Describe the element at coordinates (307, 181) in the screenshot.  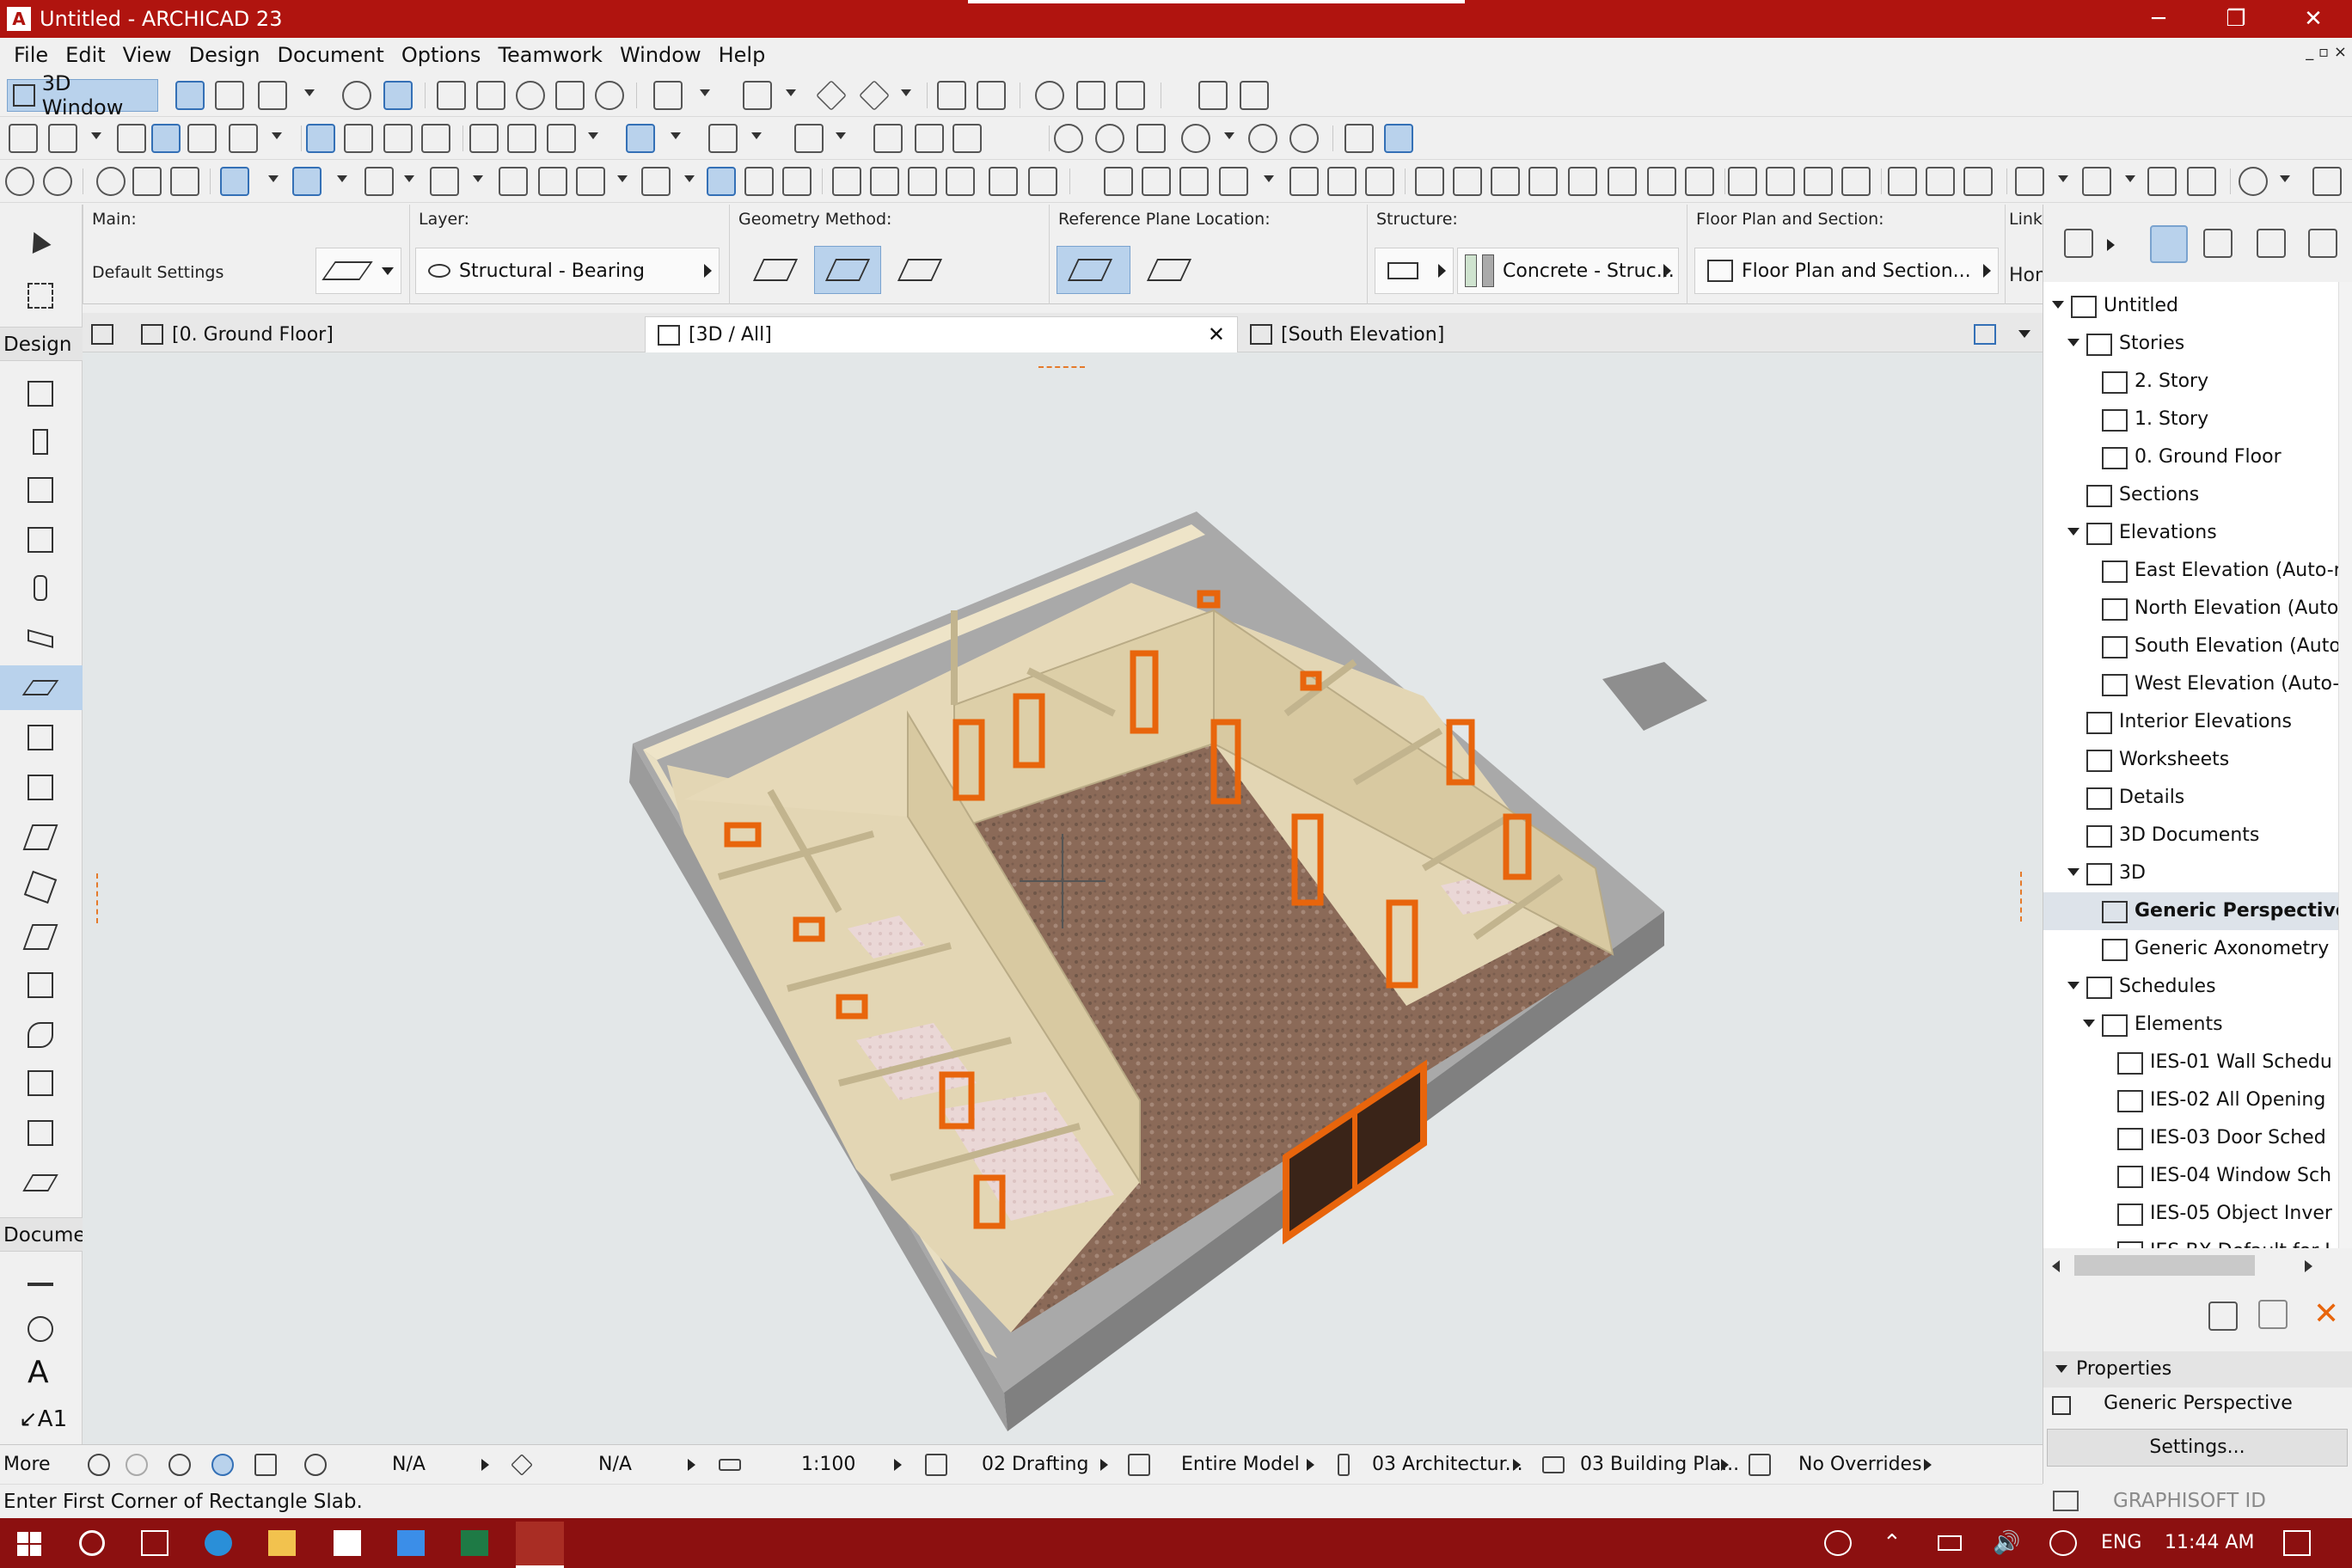
I see `snap-guide-icon` at that location.